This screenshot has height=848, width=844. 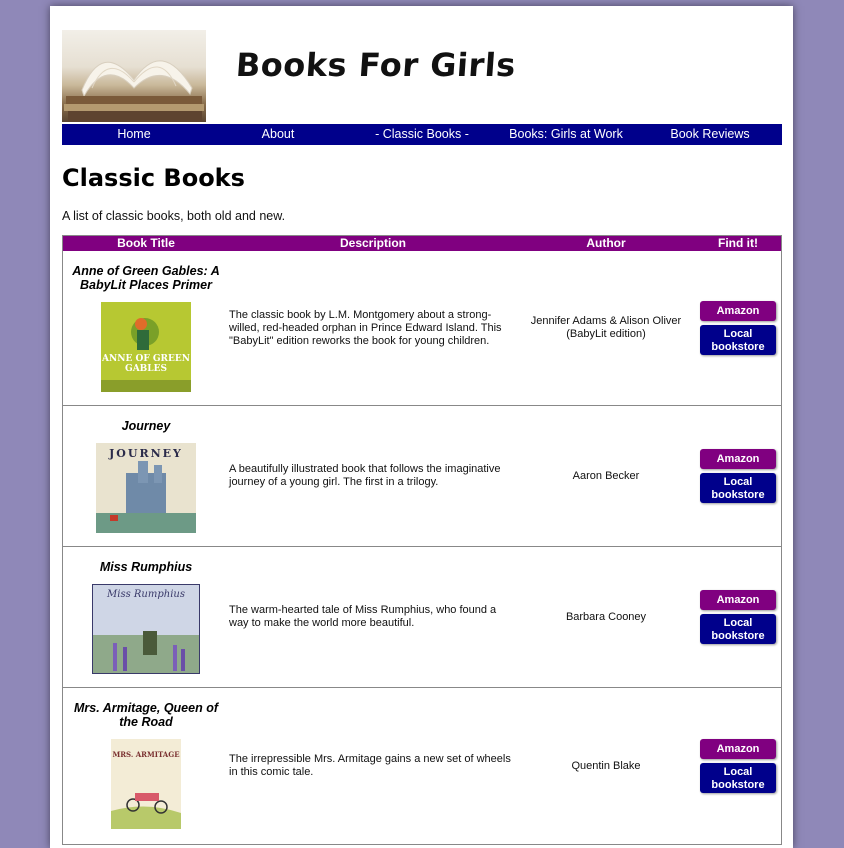 I want to click on book-title: Miss Rumphius, so click(x=146, y=567).